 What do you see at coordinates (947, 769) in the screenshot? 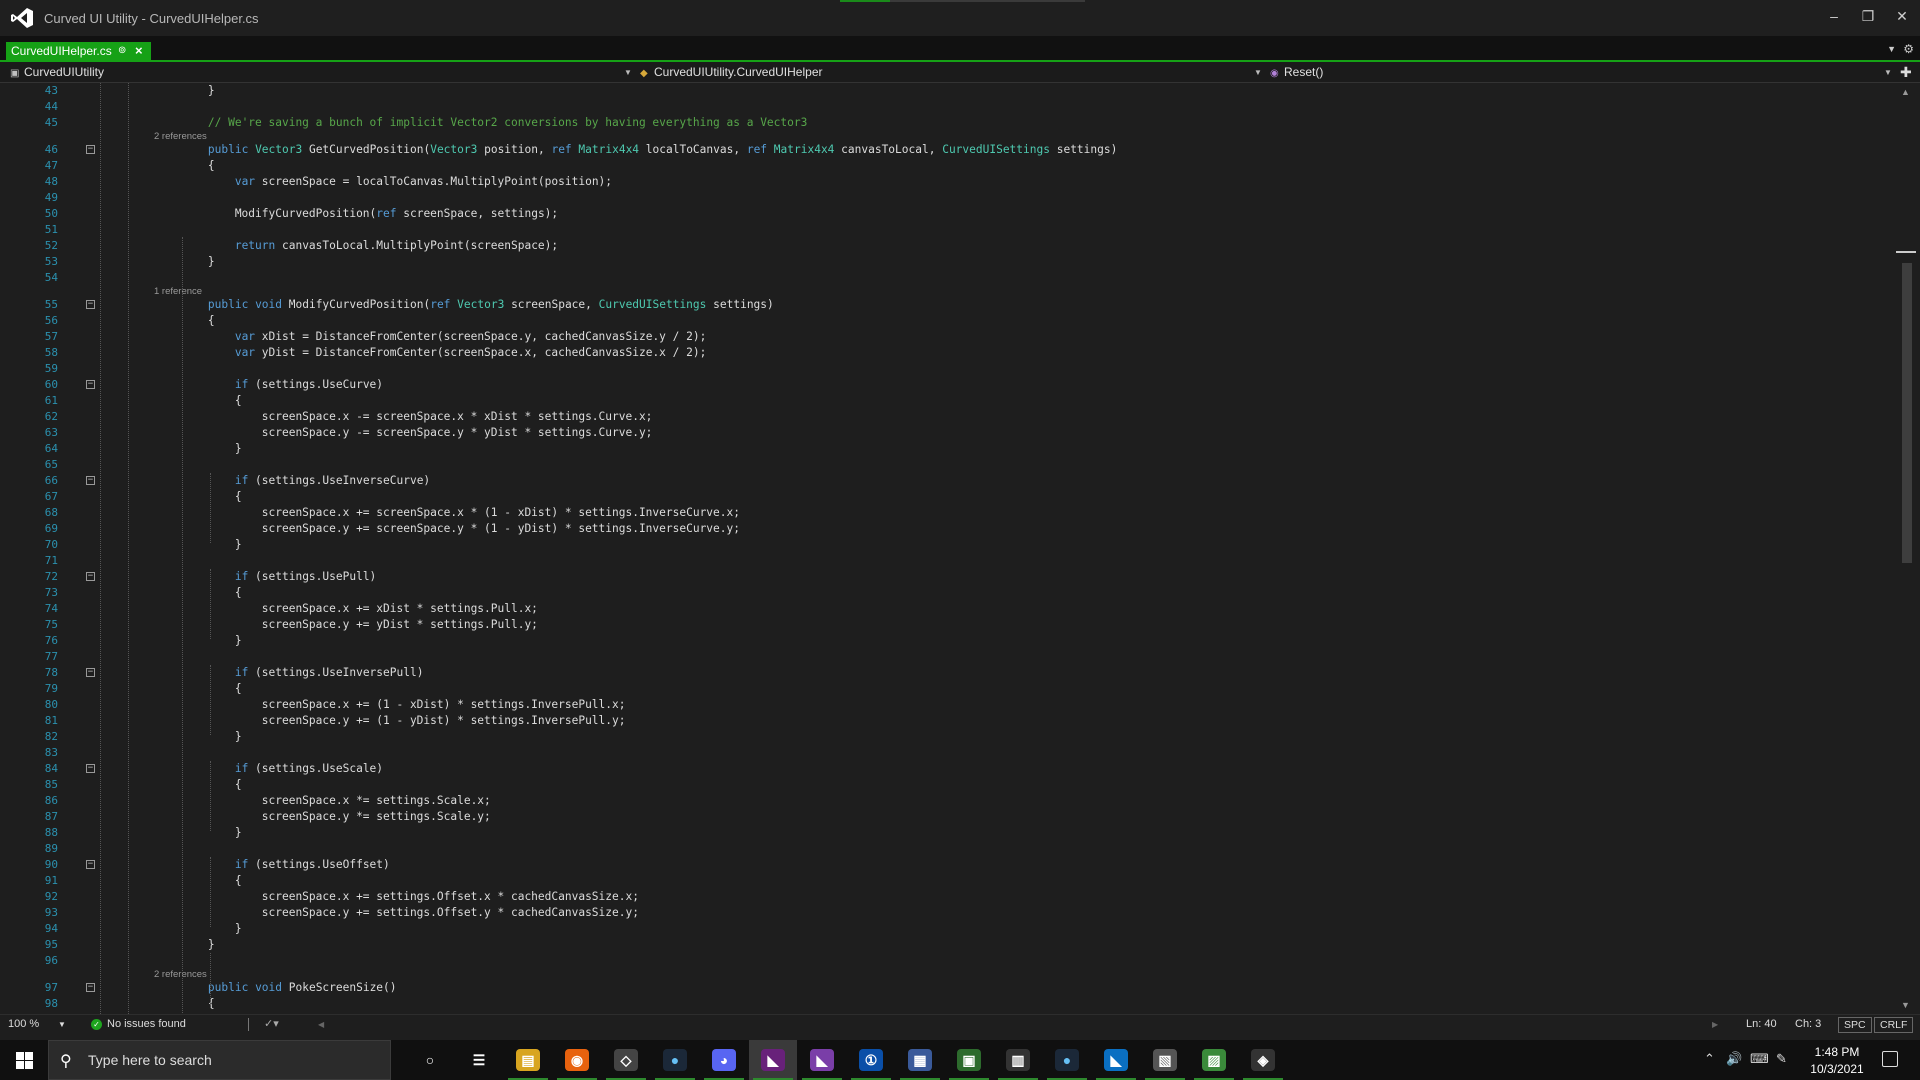
I see `code-line: 84 − if (settings.UseScale)` at bounding box center [947, 769].